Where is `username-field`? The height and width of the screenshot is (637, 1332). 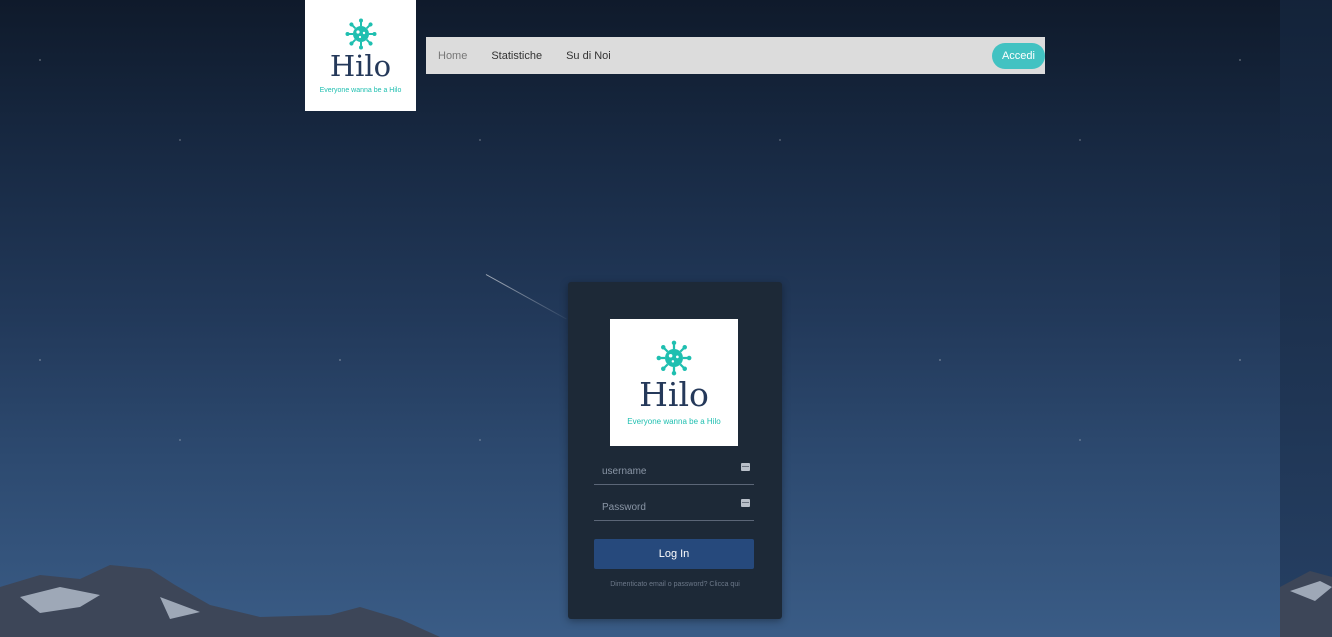 username-field is located at coordinates (674, 472).